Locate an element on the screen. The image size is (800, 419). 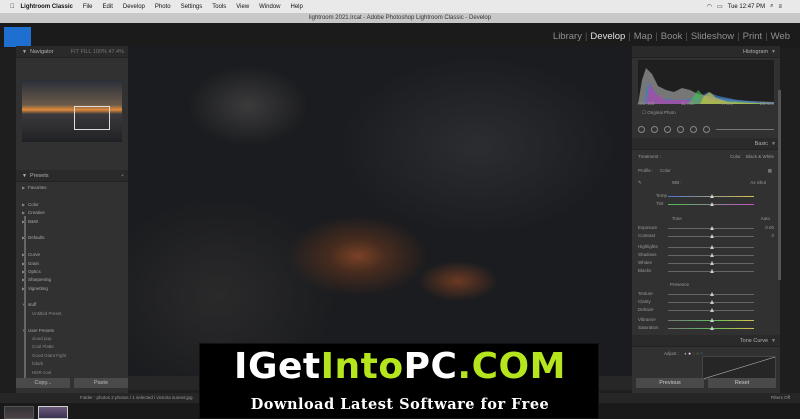
preset-group: ▶B&W is located at coordinates (72, 222).